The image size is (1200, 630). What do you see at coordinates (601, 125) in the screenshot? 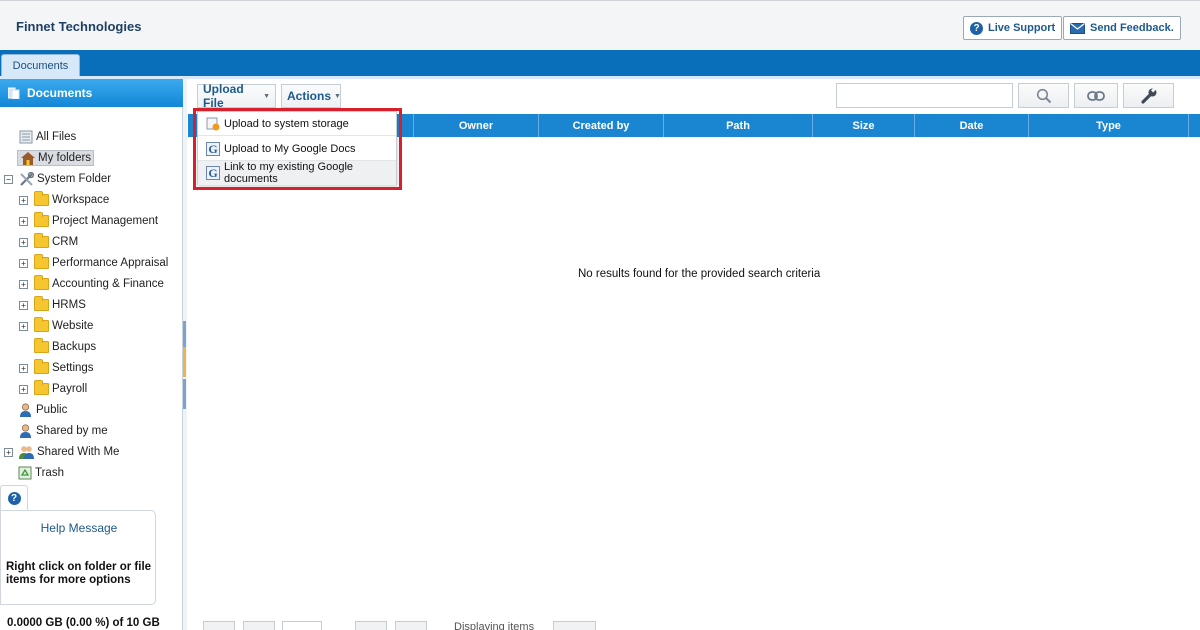
I see `column-header-created-by: Created by` at bounding box center [601, 125].